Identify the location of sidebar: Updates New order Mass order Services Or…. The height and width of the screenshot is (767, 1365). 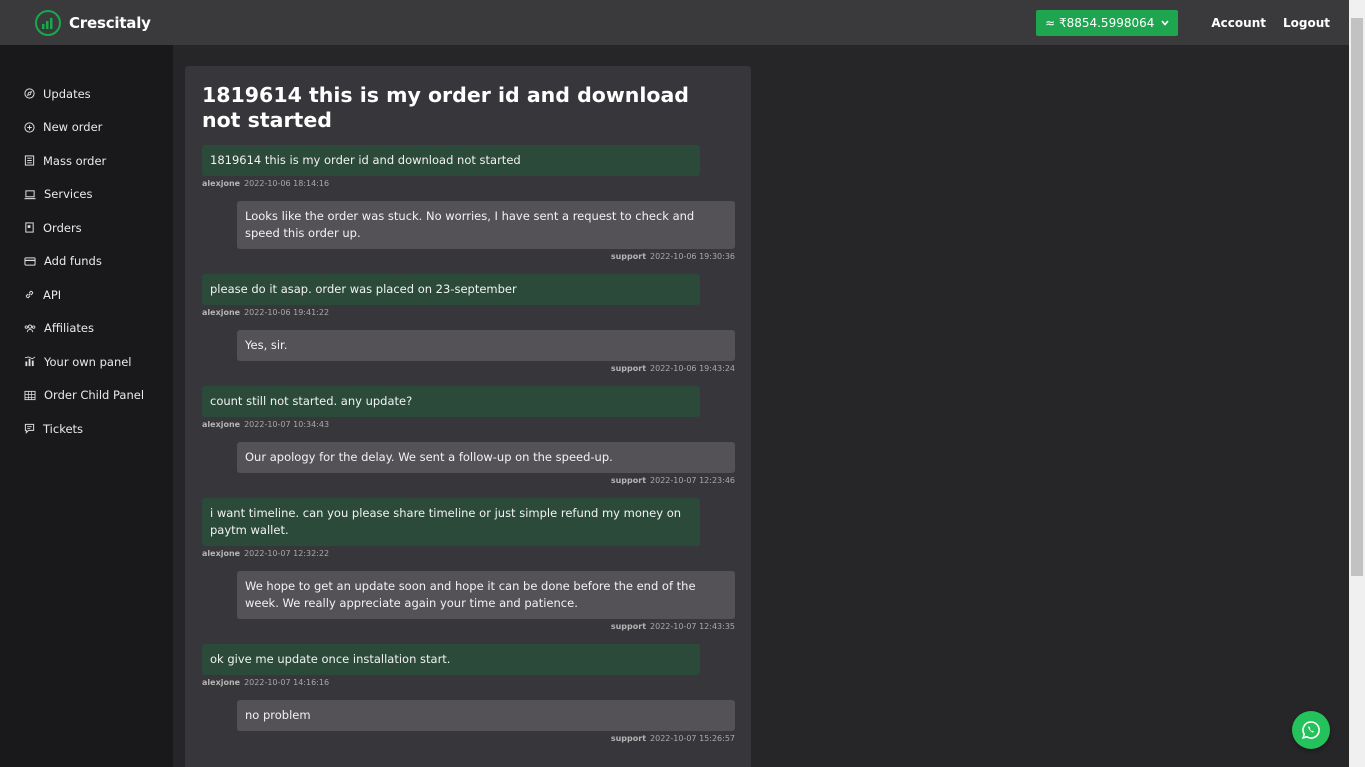
(86, 406).